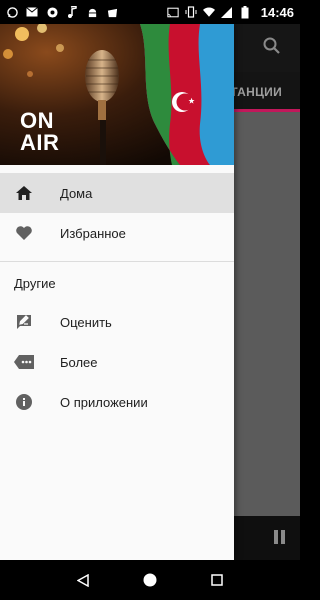  I want to click on menu-item-label: О приложении, so click(104, 402).